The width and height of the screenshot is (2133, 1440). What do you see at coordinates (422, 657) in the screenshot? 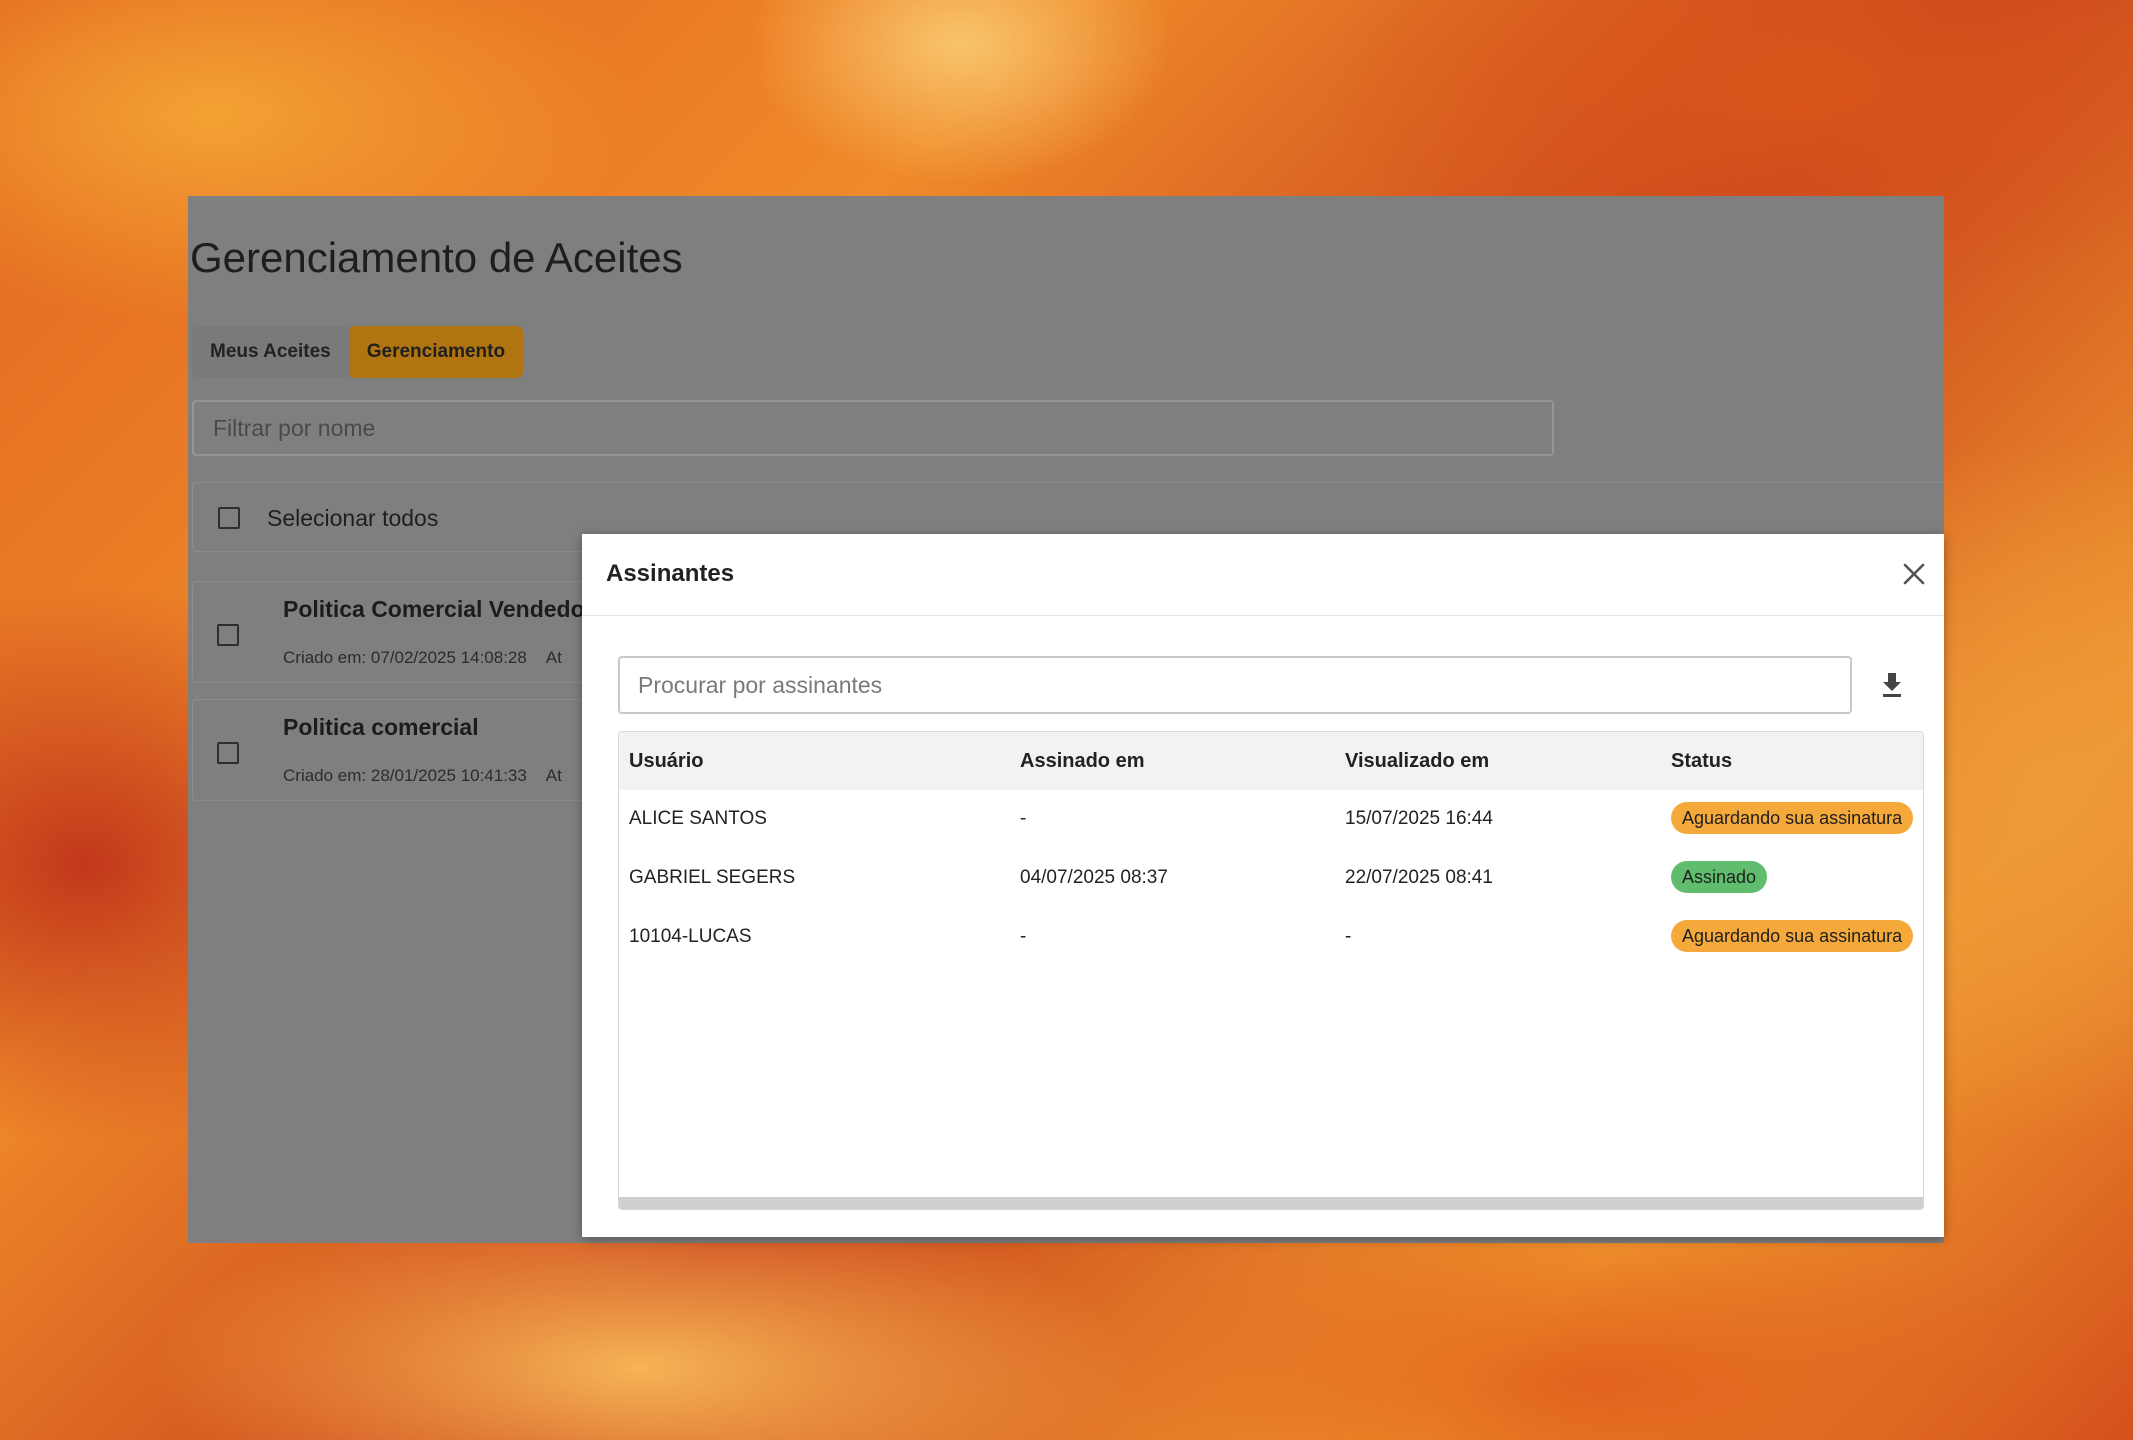
I see `document-created: Criado em: 07/02/2025 14:08:28 At` at bounding box center [422, 657].